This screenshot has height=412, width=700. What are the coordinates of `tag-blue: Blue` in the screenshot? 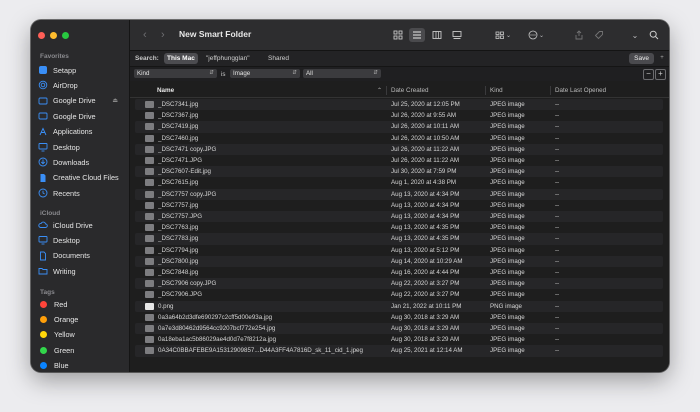 It's located at (83, 365).